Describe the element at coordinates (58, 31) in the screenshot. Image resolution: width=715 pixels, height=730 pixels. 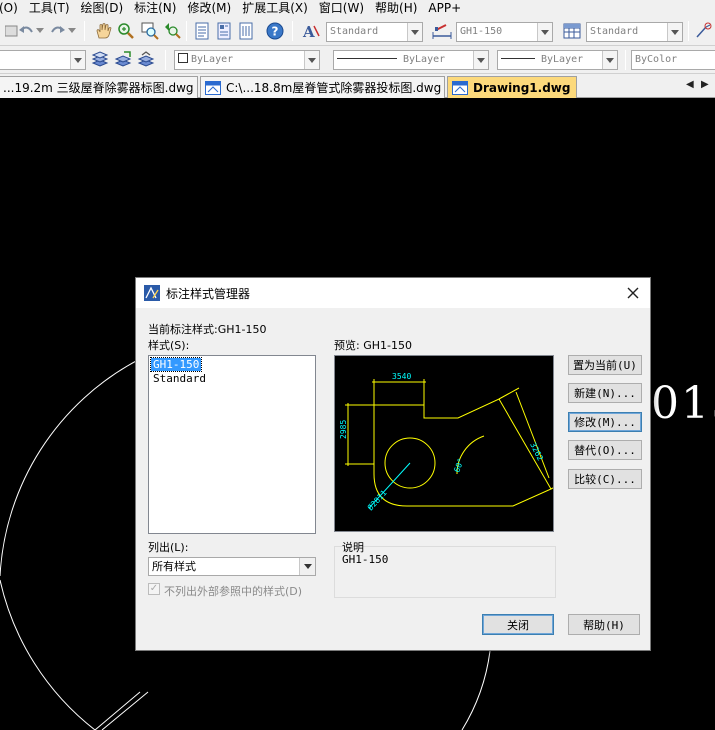
I see `redo-icon` at that location.